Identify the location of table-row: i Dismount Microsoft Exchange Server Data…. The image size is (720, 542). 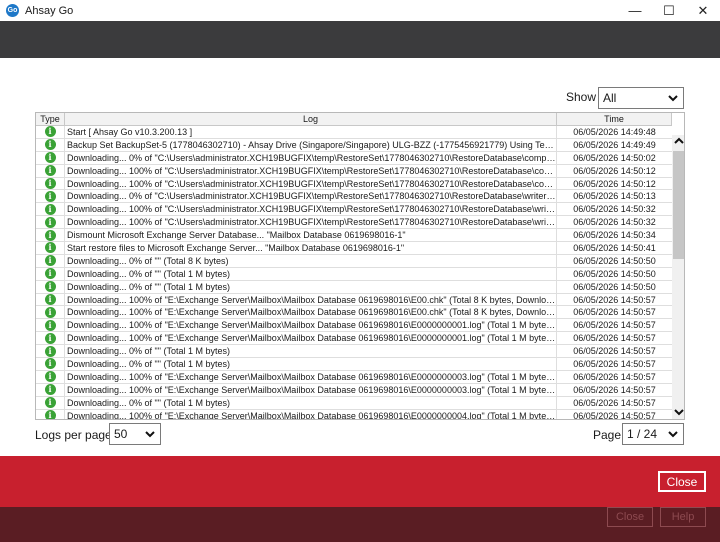
(354, 236).